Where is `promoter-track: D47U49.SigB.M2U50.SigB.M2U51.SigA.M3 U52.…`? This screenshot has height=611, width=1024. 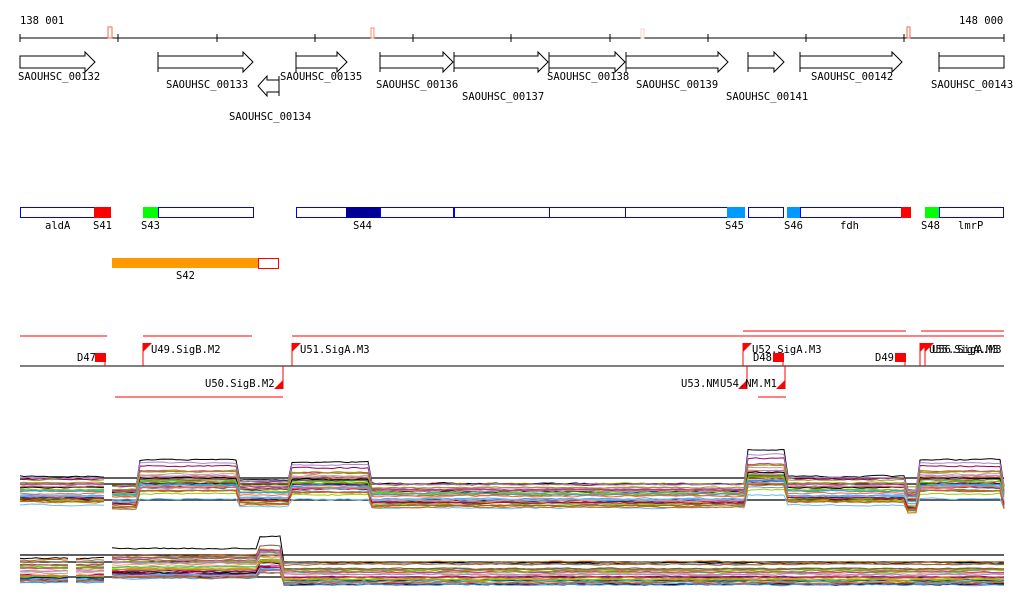
promoter-track: D47U49.SigB.M2U50.SigB.M2U51.SigA.M3 U52.… is located at coordinates (512, 364).